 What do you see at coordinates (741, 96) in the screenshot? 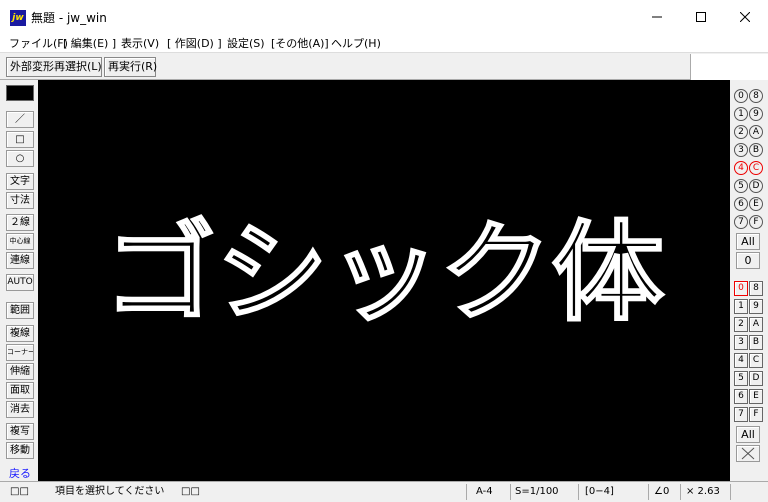
I see `layer-group-button: 0` at bounding box center [741, 96].